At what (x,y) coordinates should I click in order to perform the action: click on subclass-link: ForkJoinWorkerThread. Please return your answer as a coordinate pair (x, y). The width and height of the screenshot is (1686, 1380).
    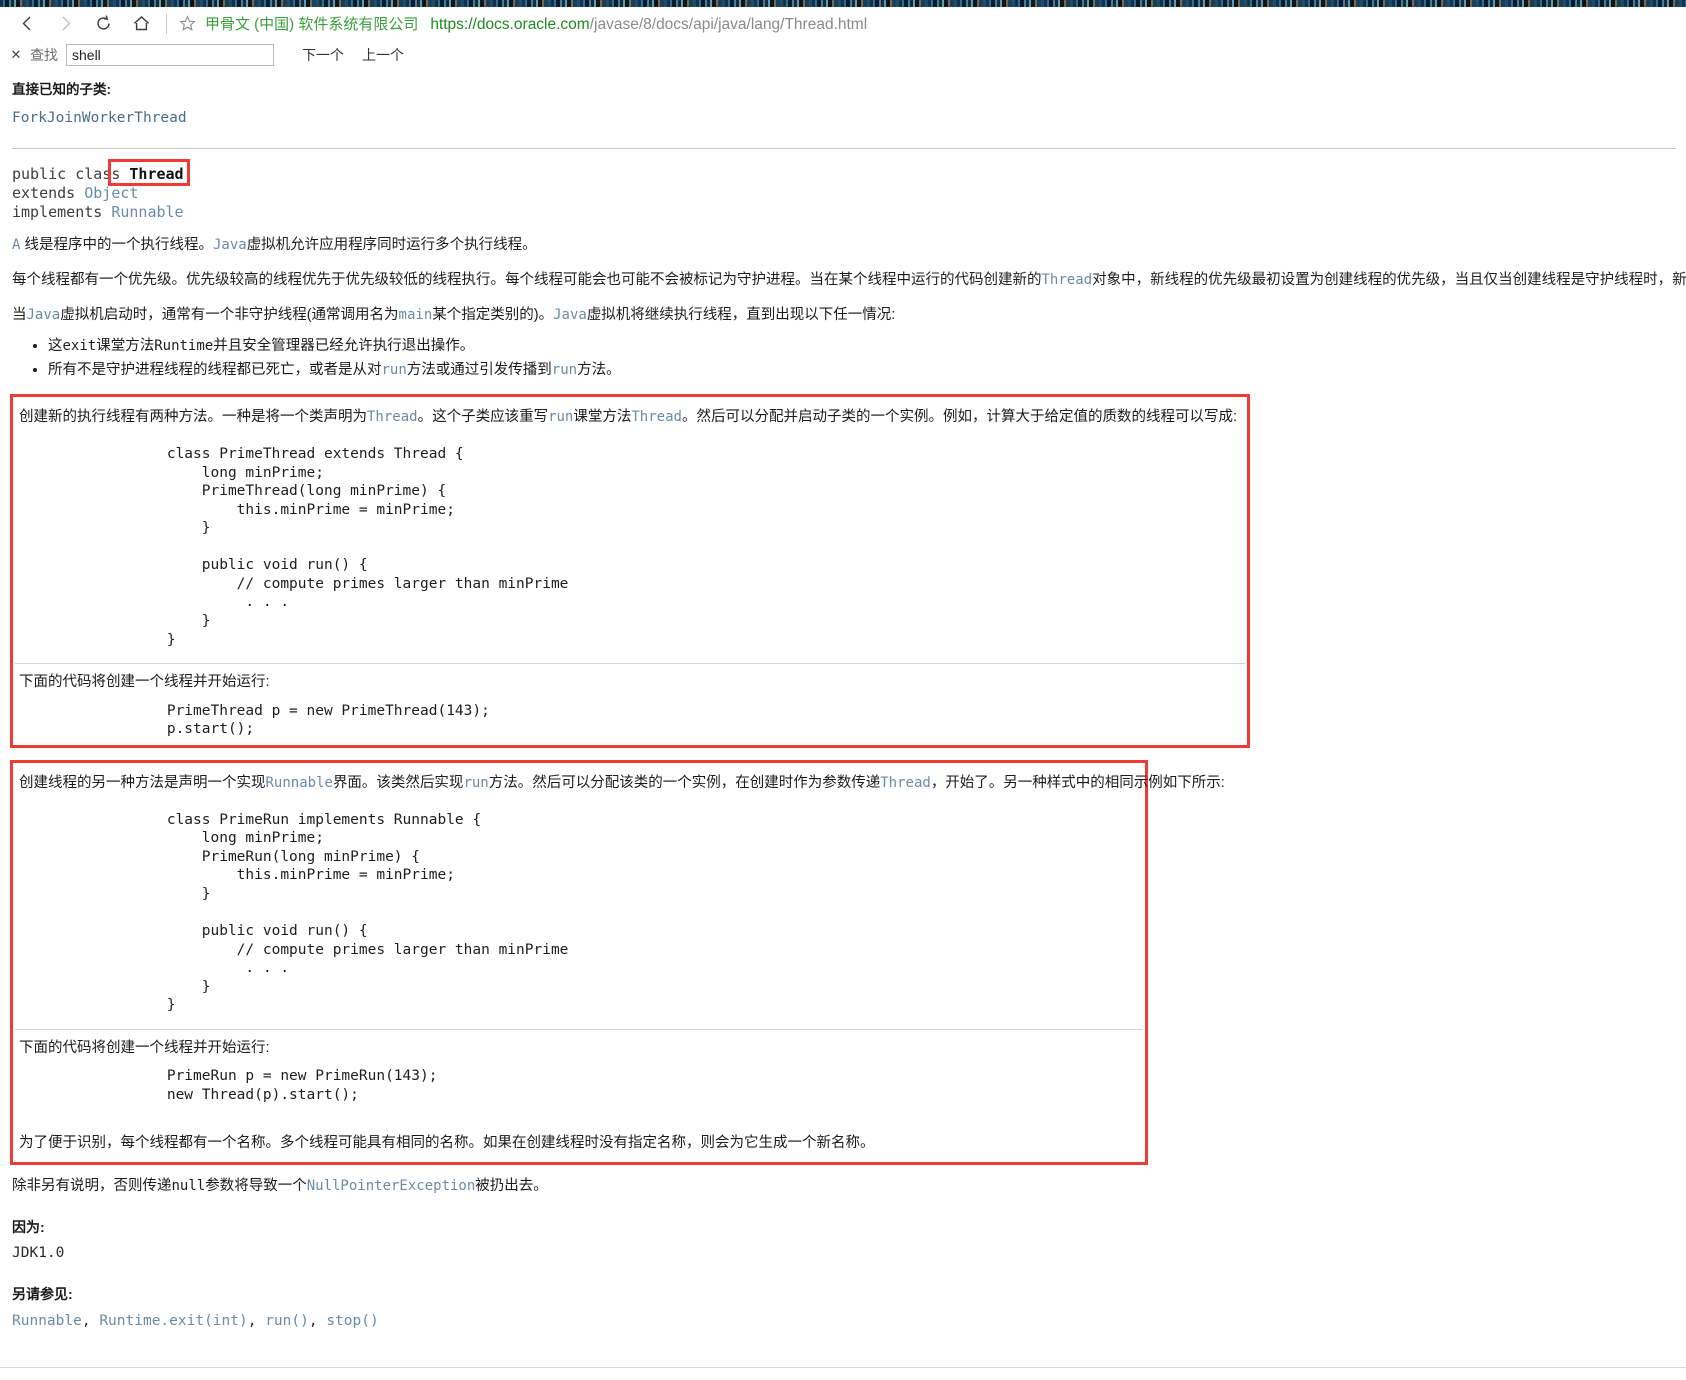
    Looking at the image, I should click on (844, 119).